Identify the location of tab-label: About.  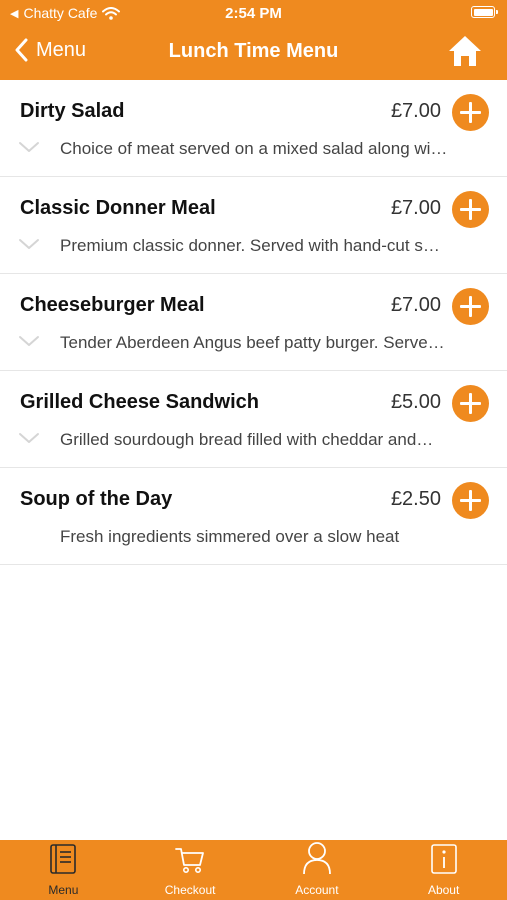
(443, 890).